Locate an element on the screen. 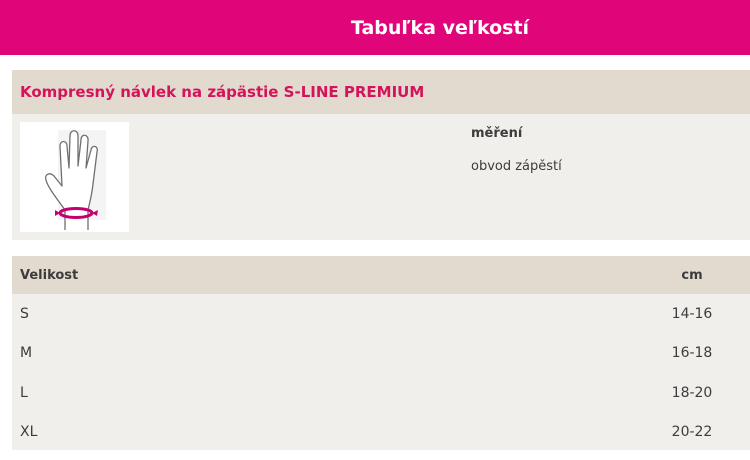  size-cell: S is located at coordinates (24, 313).